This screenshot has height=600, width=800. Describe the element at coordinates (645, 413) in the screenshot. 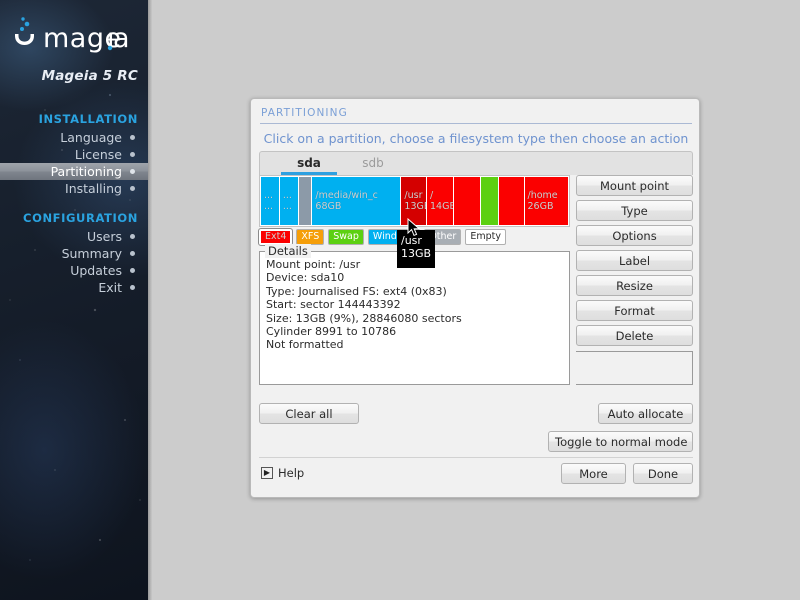

I see `auto-allocate-button: Auto allocate` at that location.